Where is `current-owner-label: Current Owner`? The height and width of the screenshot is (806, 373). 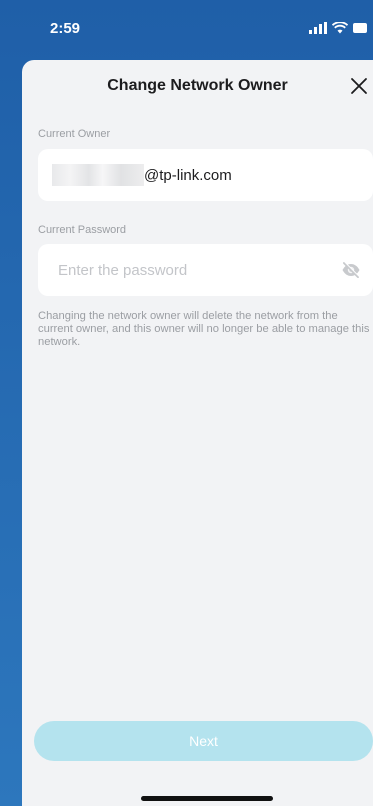 current-owner-label: Current Owner is located at coordinates (74, 134).